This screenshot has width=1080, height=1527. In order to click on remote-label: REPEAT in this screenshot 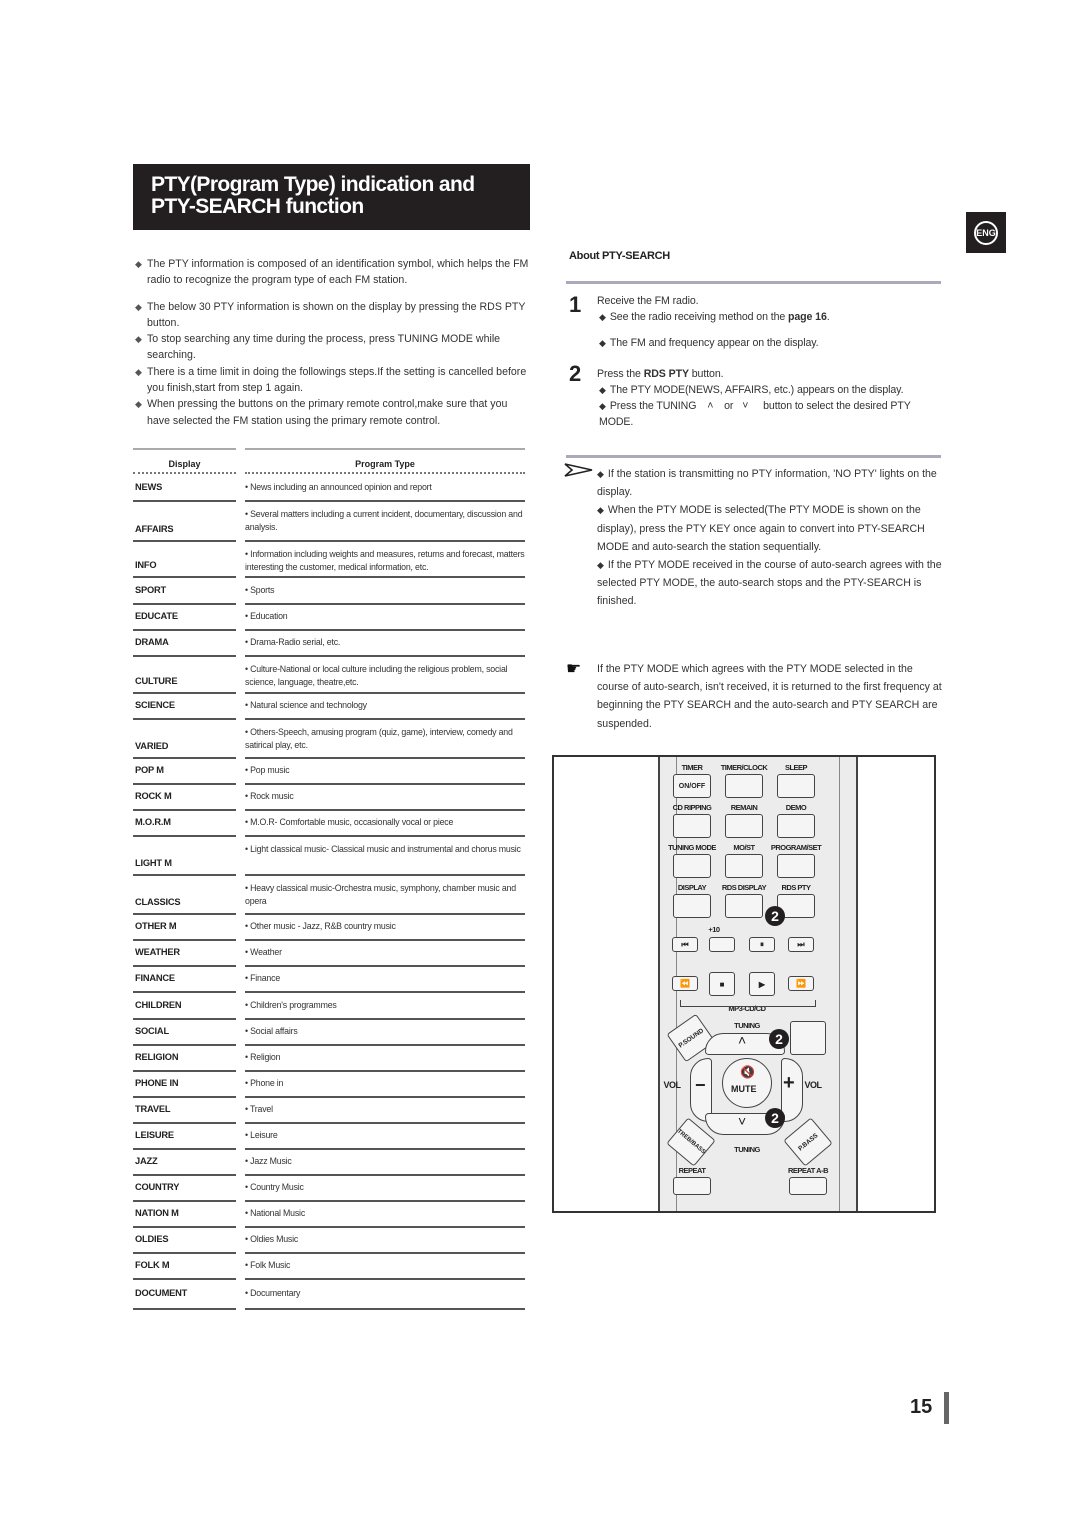, I will do `click(692, 1170)`.